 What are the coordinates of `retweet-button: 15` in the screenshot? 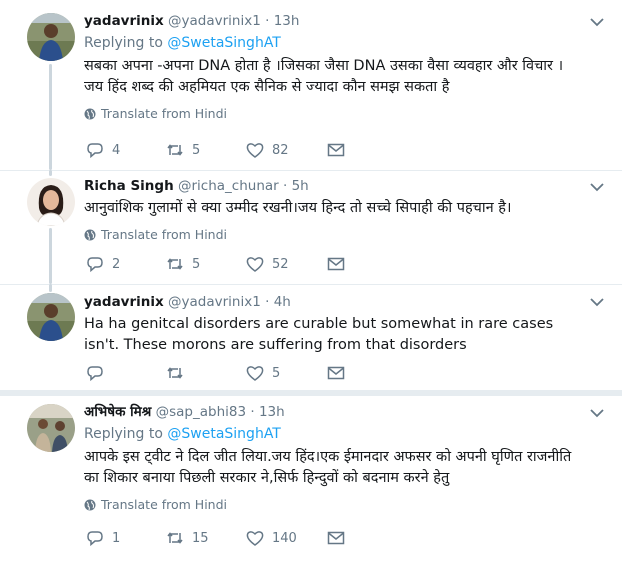 It's located at (187, 538).